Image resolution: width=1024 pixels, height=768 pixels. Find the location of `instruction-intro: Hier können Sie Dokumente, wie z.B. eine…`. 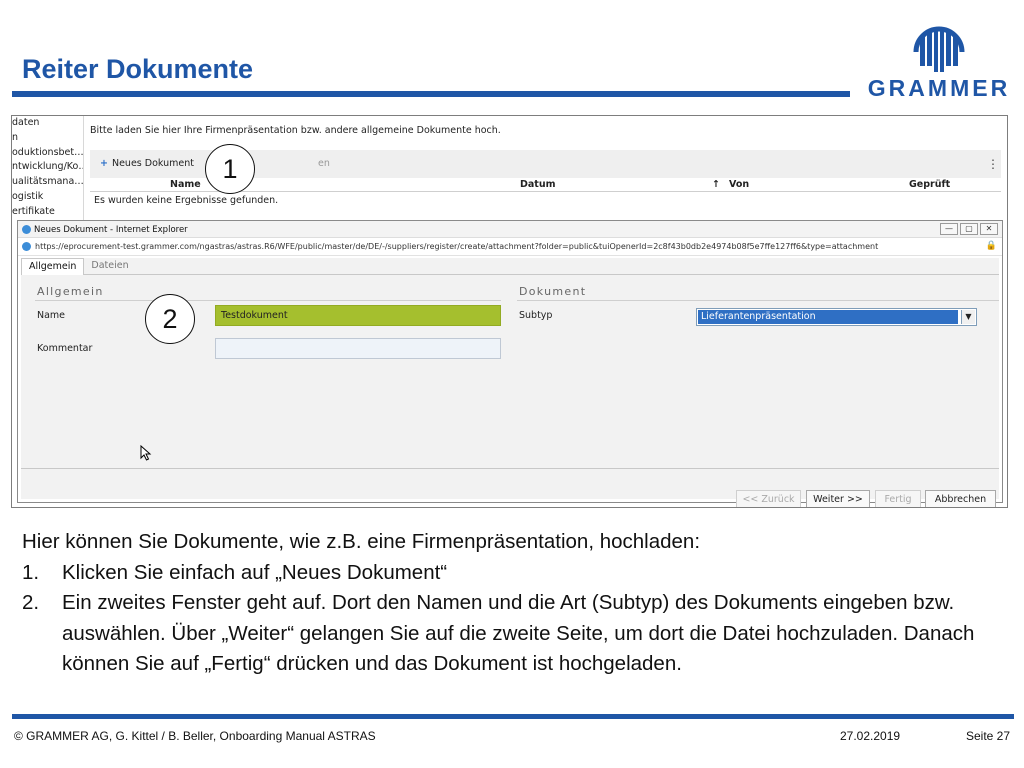

instruction-intro: Hier können Sie Dokumente, wie z.B. eine… is located at coordinates (361, 541).